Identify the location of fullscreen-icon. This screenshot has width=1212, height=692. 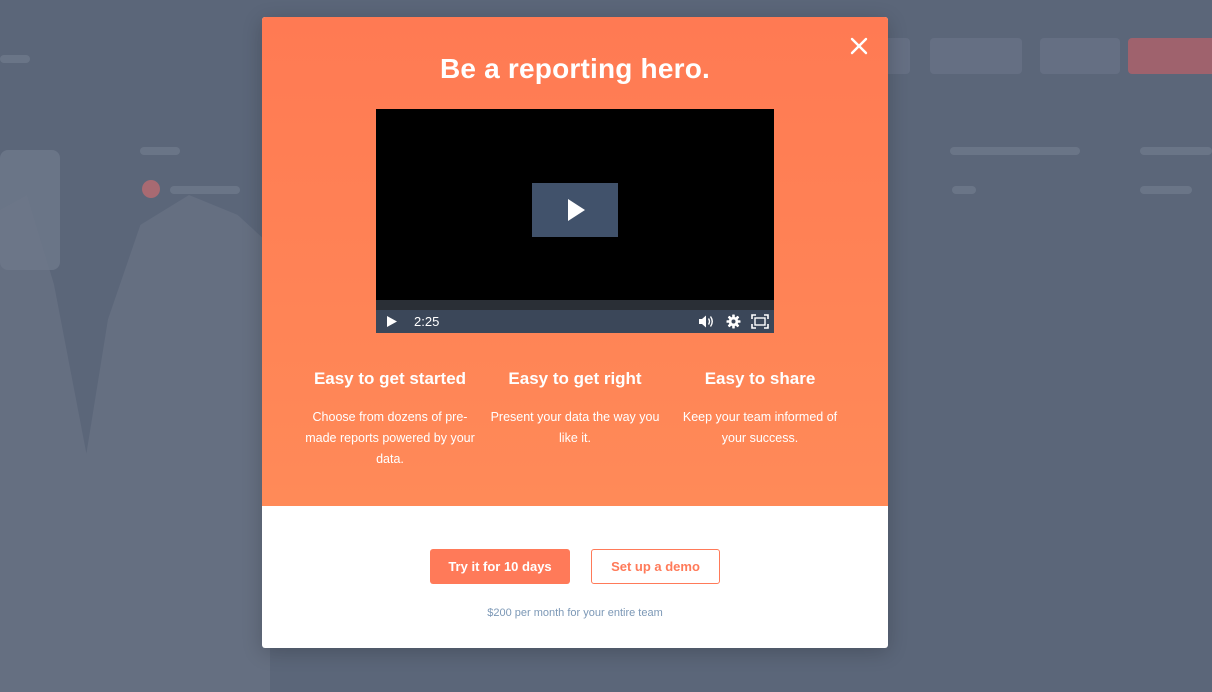
(760, 321).